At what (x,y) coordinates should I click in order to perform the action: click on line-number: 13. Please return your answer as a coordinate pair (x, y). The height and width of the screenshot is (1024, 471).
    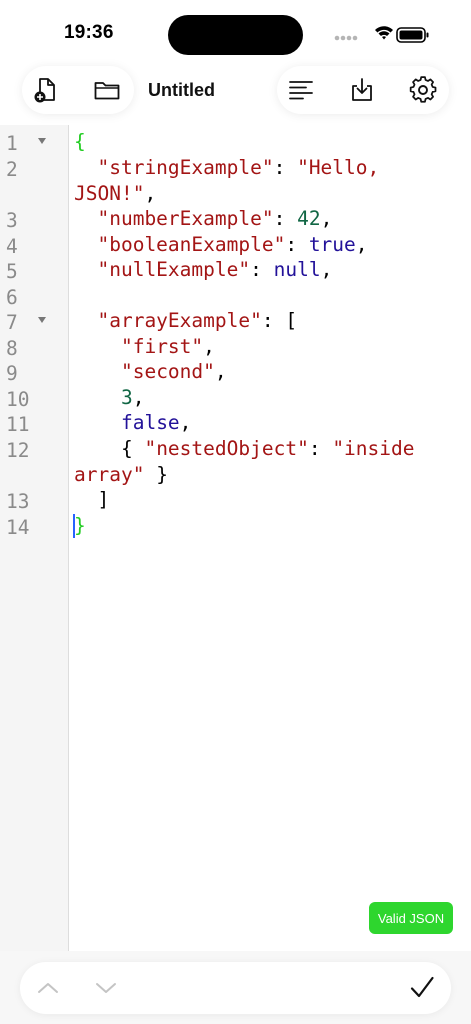
    Looking at the image, I should click on (18, 501).